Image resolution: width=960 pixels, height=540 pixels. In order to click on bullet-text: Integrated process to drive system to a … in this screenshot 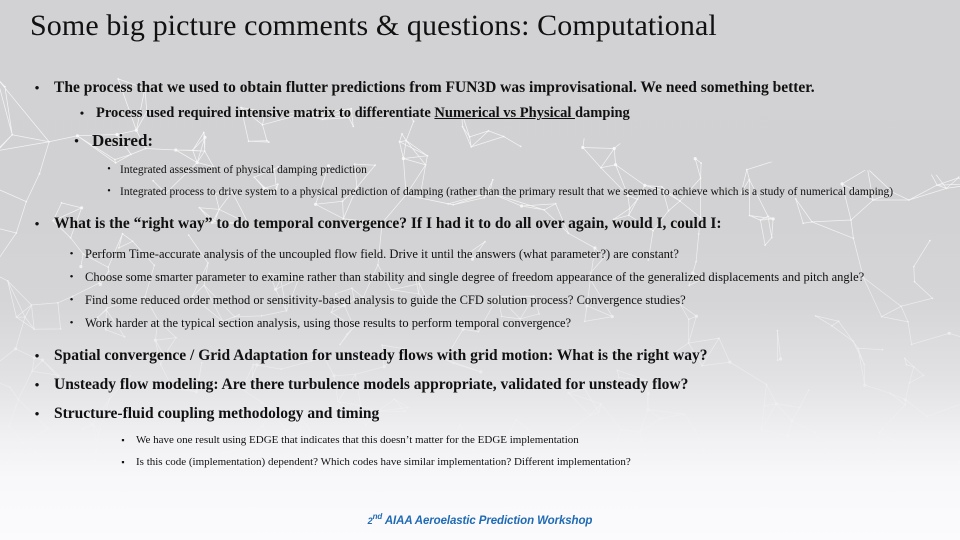, I will do `click(507, 192)`.